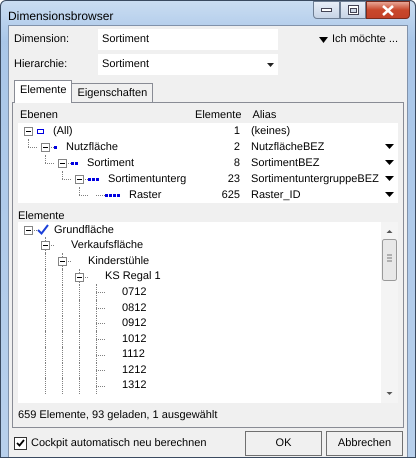 This screenshot has width=416, height=458. What do you see at coordinates (364, 443) in the screenshot?
I see `dialog-button: Abbrechen` at bounding box center [364, 443].